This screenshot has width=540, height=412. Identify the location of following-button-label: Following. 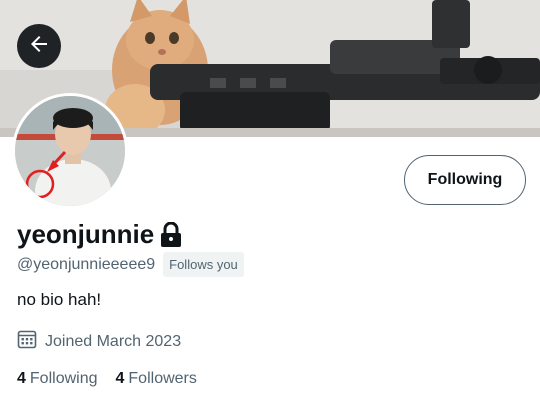
(465, 179).